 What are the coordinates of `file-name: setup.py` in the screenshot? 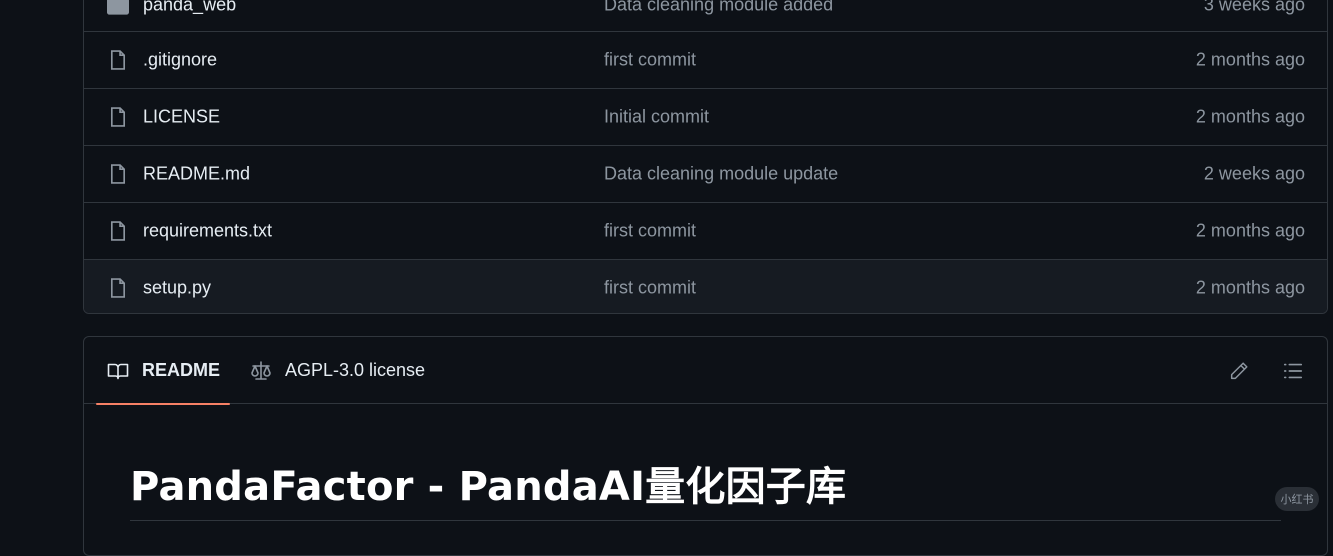 It's located at (177, 288).